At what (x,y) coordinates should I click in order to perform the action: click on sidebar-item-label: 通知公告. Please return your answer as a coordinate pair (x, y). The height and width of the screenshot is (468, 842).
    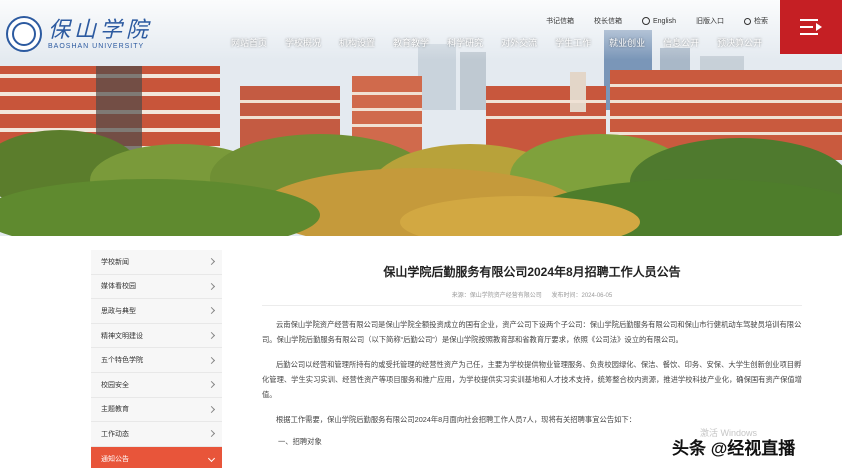
    Looking at the image, I should click on (115, 459).